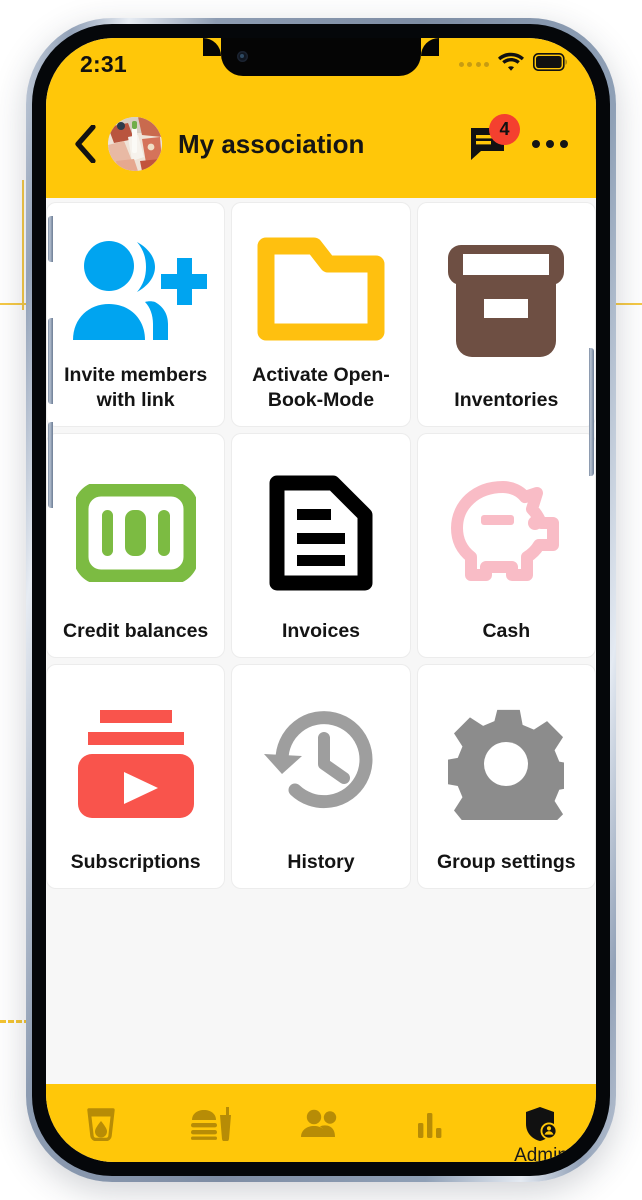 The height and width of the screenshot is (1200, 642). I want to click on piggy-bank-icon, so click(506, 533).